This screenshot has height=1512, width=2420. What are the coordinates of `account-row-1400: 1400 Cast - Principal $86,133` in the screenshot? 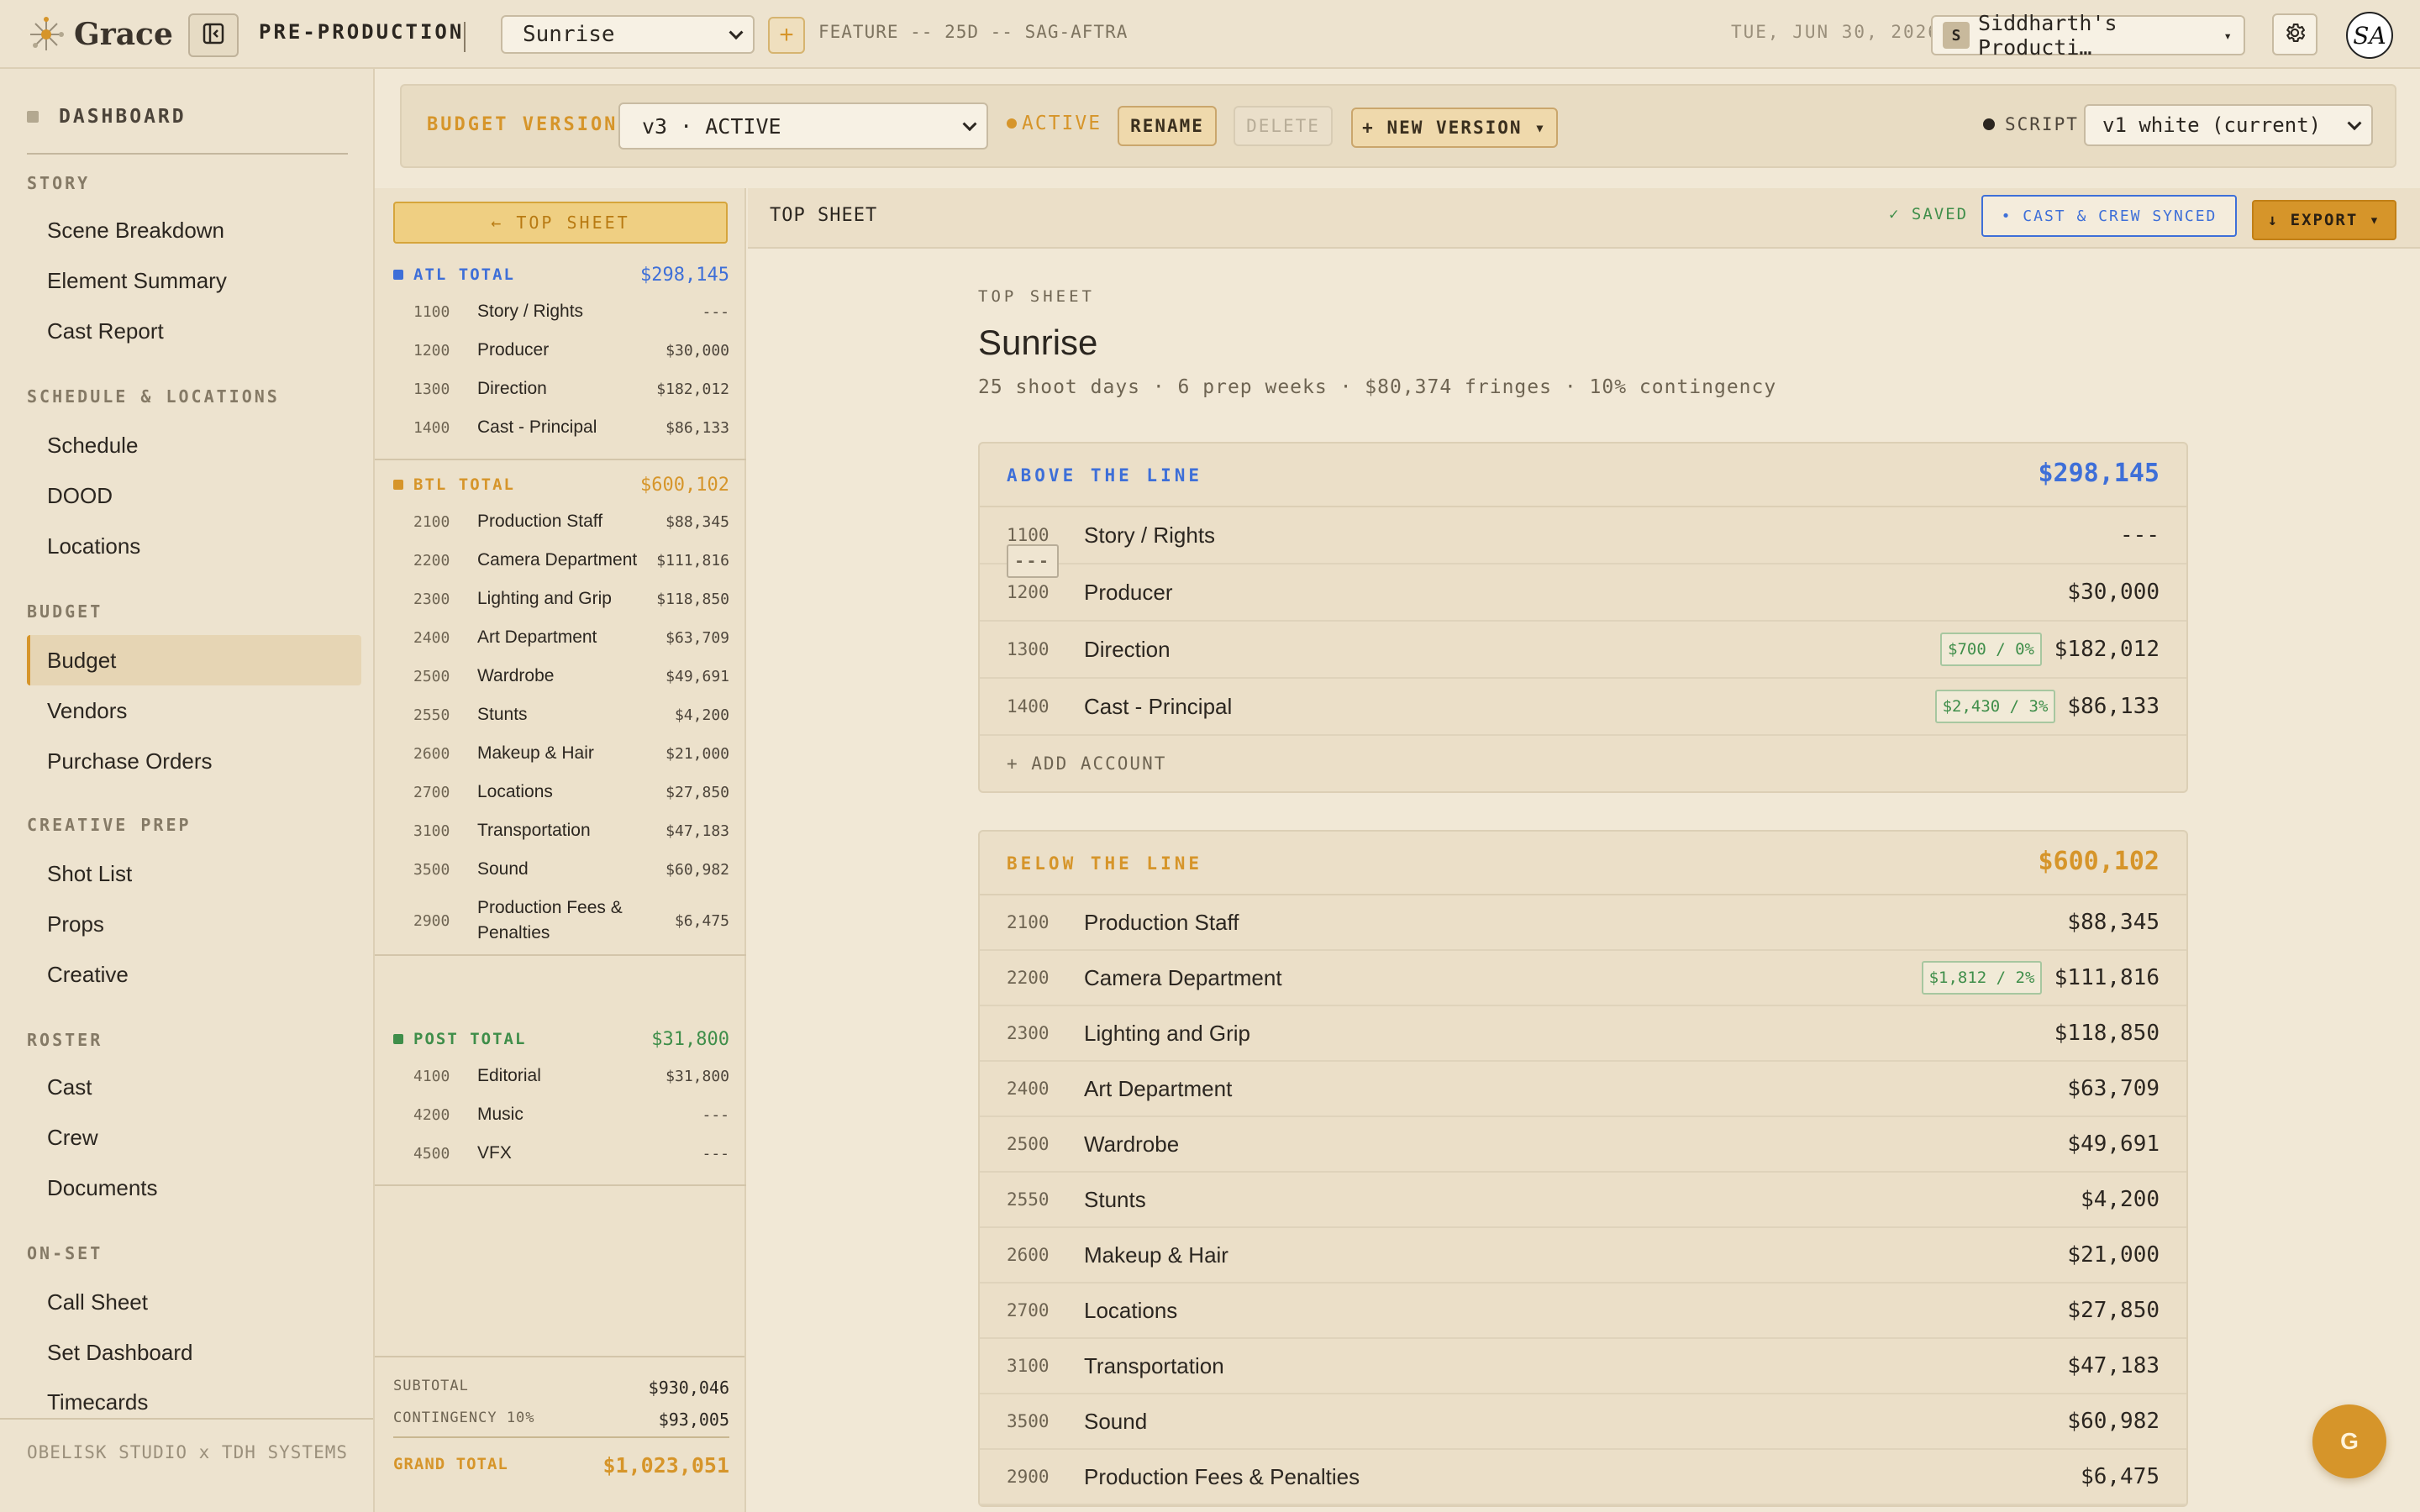 It's located at (571, 427).